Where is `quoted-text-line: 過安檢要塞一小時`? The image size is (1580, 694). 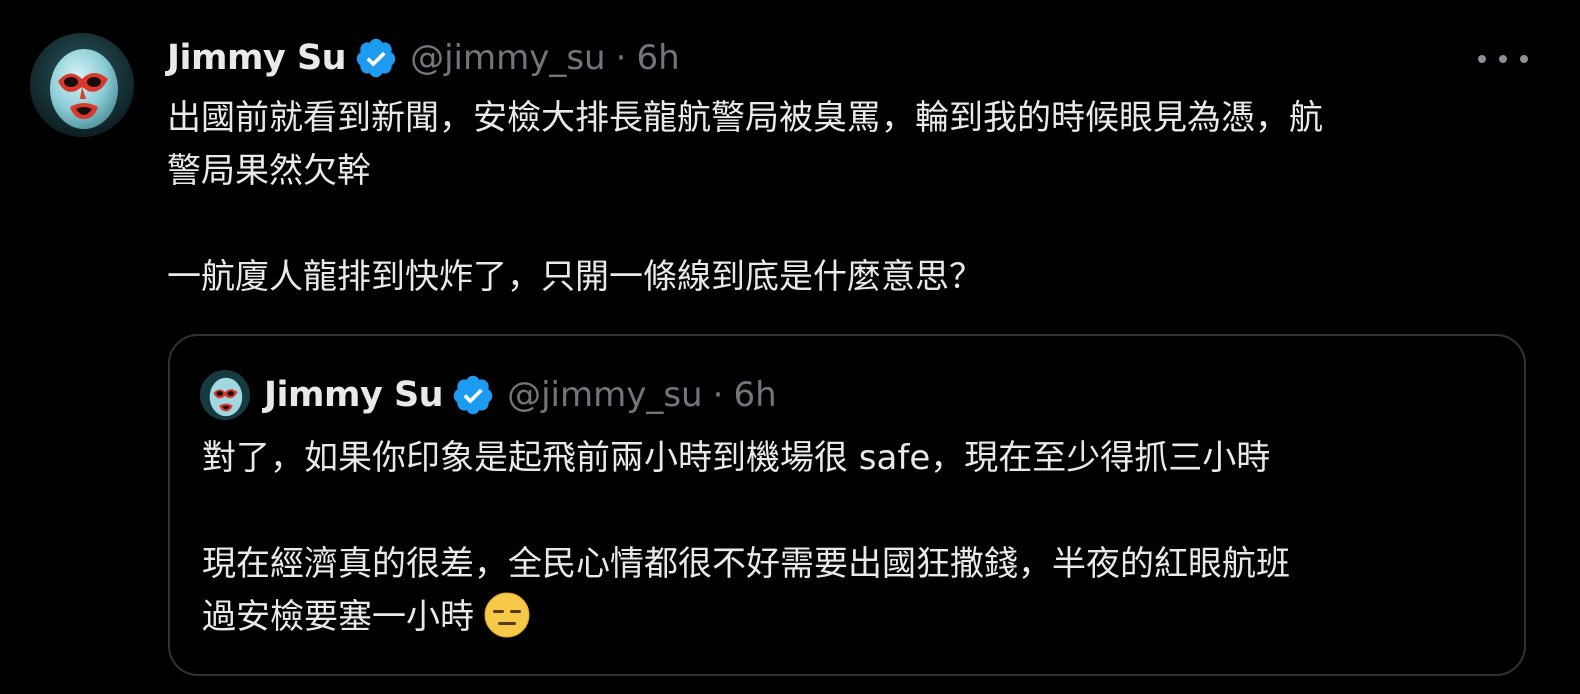
quoted-text-line: 過安檢要塞一小時 is located at coordinates (338, 617).